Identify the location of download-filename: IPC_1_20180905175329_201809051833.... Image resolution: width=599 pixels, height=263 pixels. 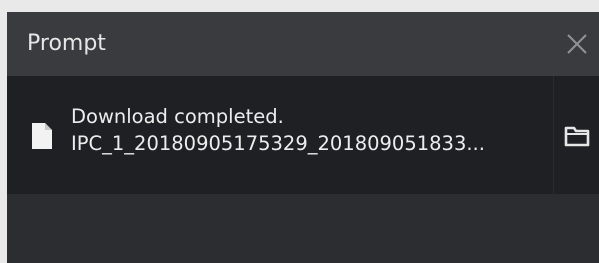
(278, 143).